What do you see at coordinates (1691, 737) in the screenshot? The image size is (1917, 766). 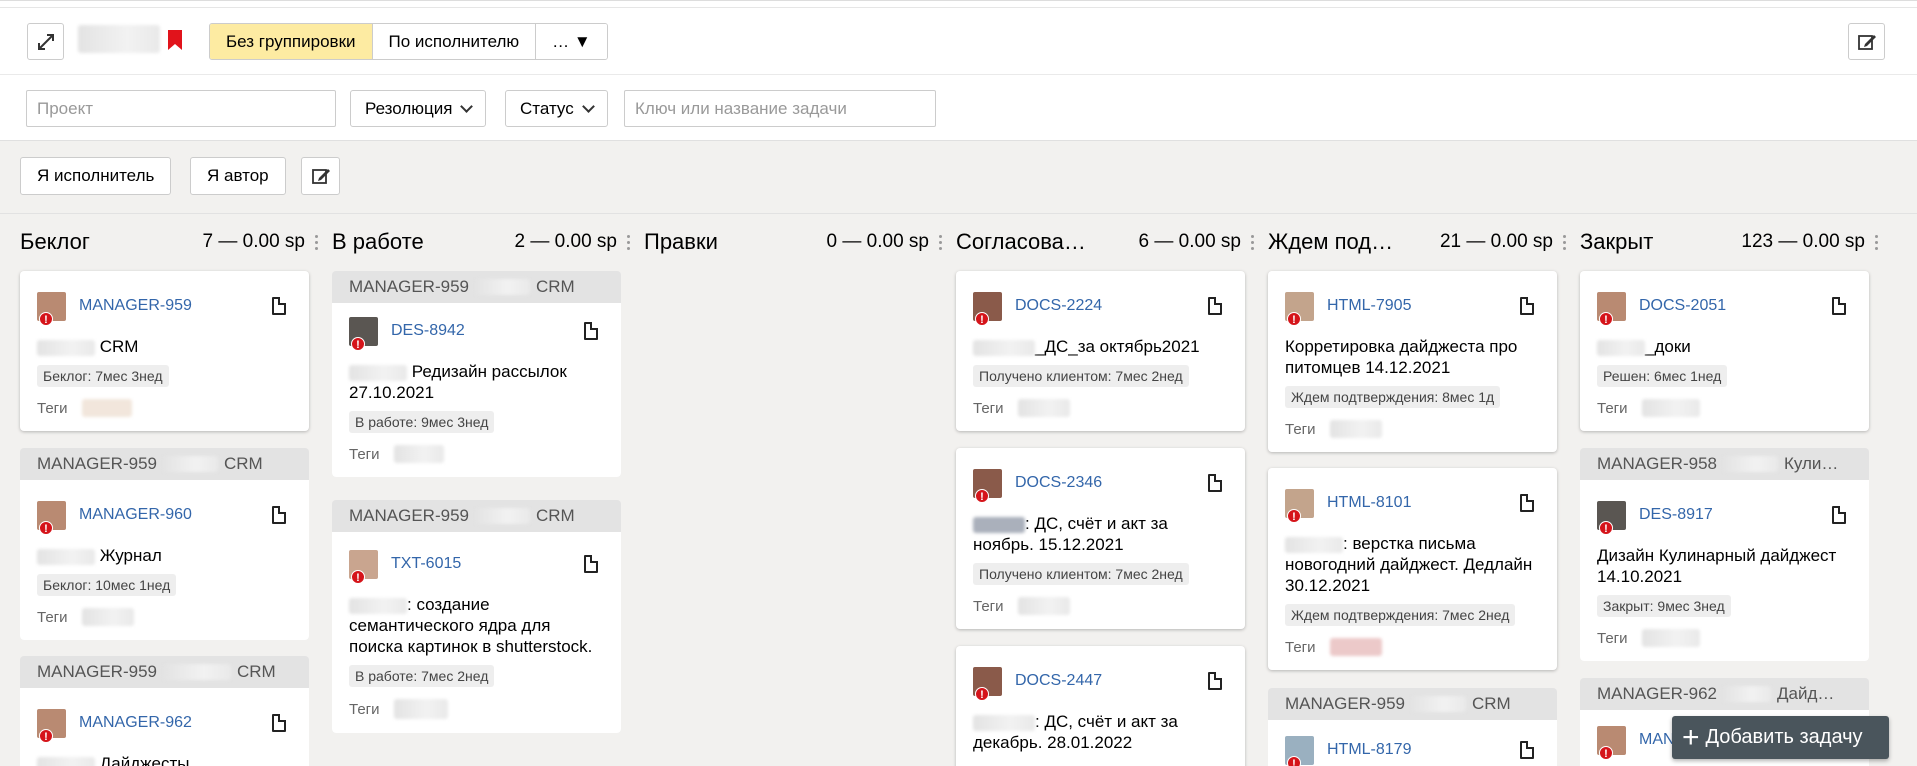 I see `plus-icon: +` at bounding box center [1691, 737].